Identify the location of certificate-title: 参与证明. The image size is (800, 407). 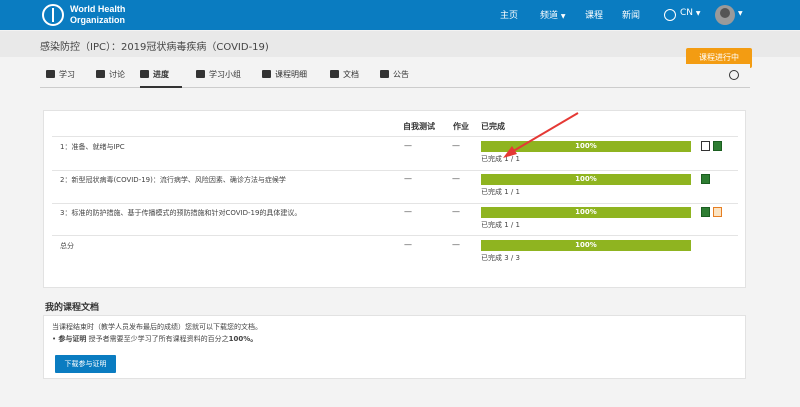
(72, 339).